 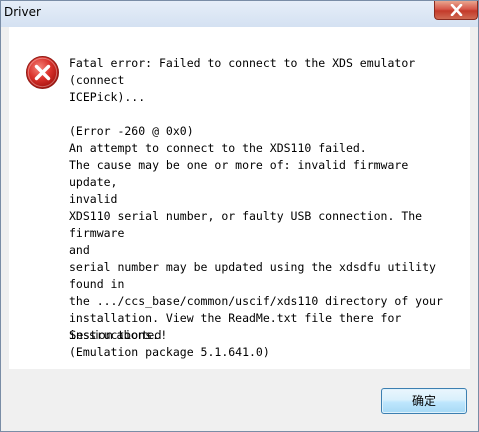 What do you see at coordinates (42, 72) in the screenshot?
I see `error-icon` at bounding box center [42, 72].